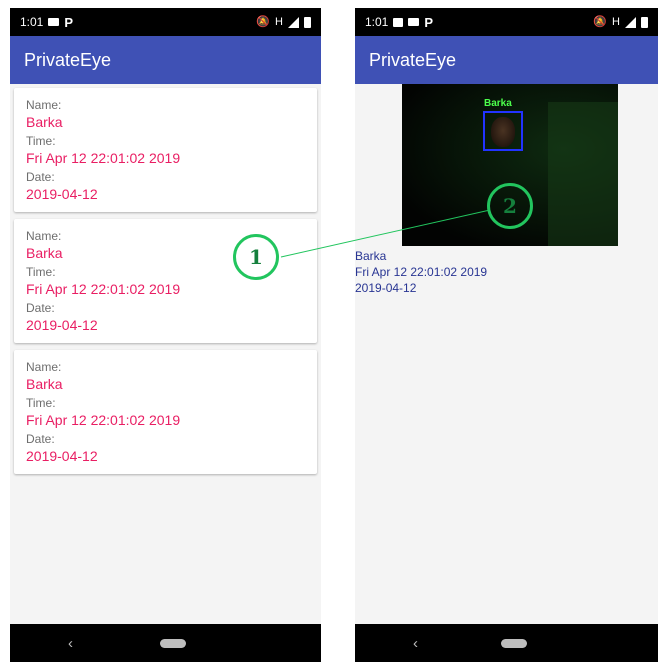 The width and height of the screenshot is (660, 666). What do you see at coordinates (498, 103) in the screenshot?
I see `face-recognition-label: Barka` at bounding box center [498, 103].